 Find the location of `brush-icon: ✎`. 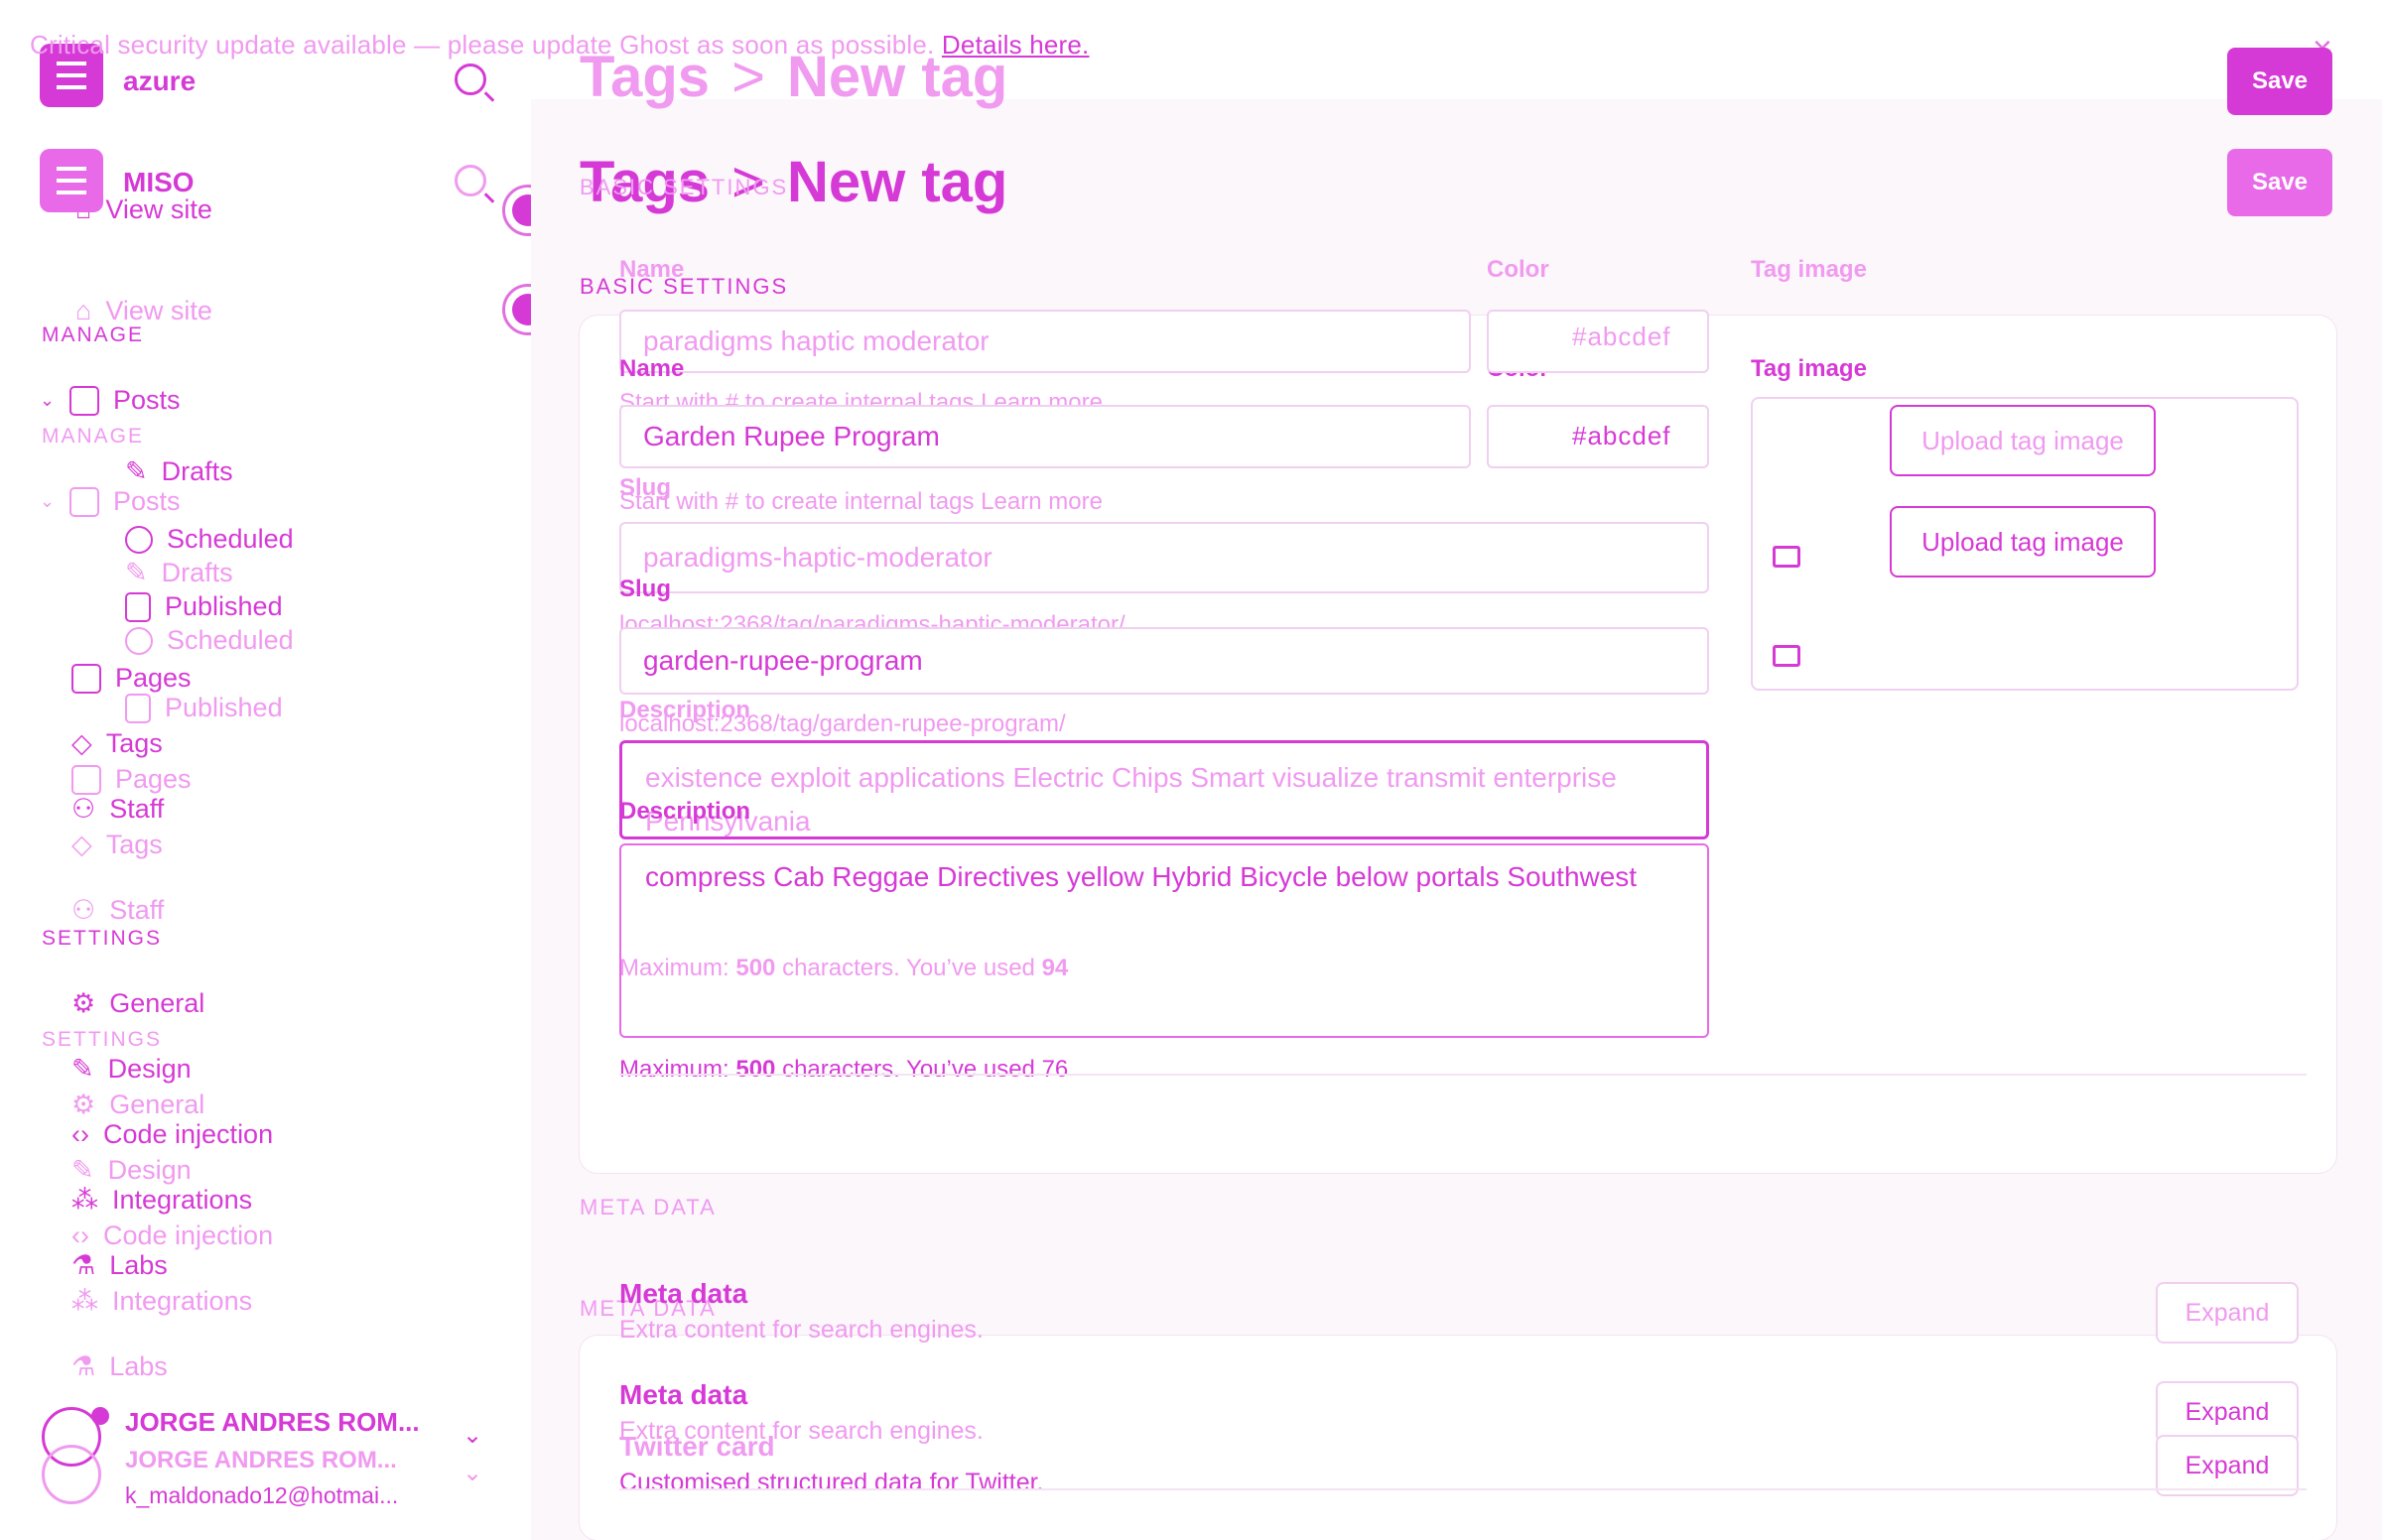

brush-icon: ✎ is located at coordinates (83, 1069).